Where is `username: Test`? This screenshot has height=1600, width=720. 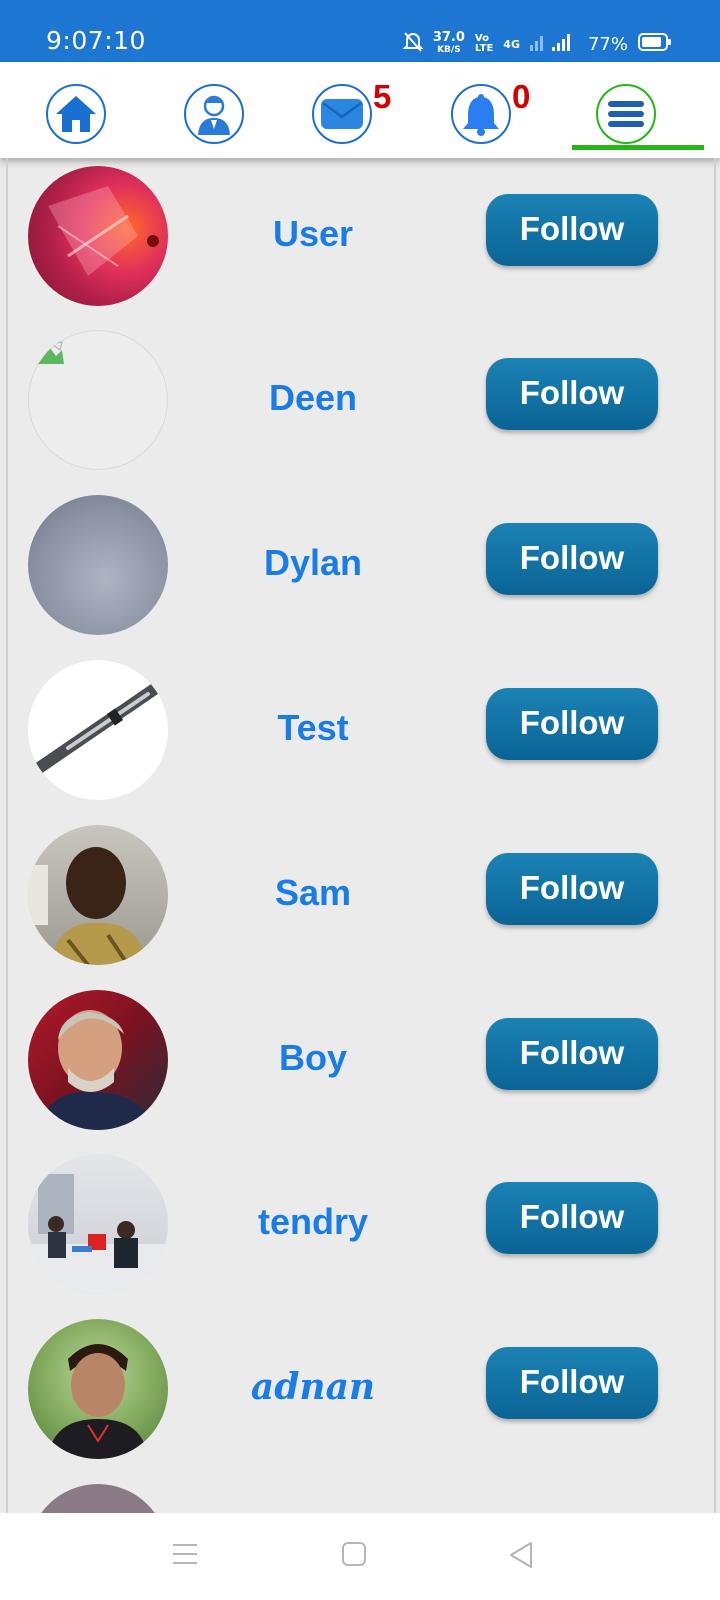
username: Test is located at coordinates (313, 728).